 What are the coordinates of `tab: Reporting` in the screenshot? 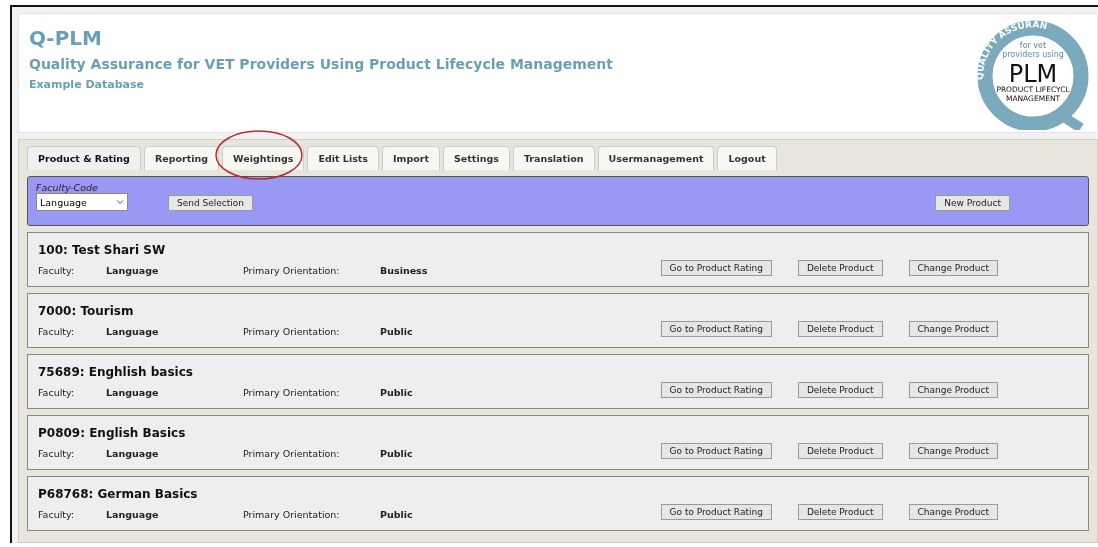 It's located at (181, 158).